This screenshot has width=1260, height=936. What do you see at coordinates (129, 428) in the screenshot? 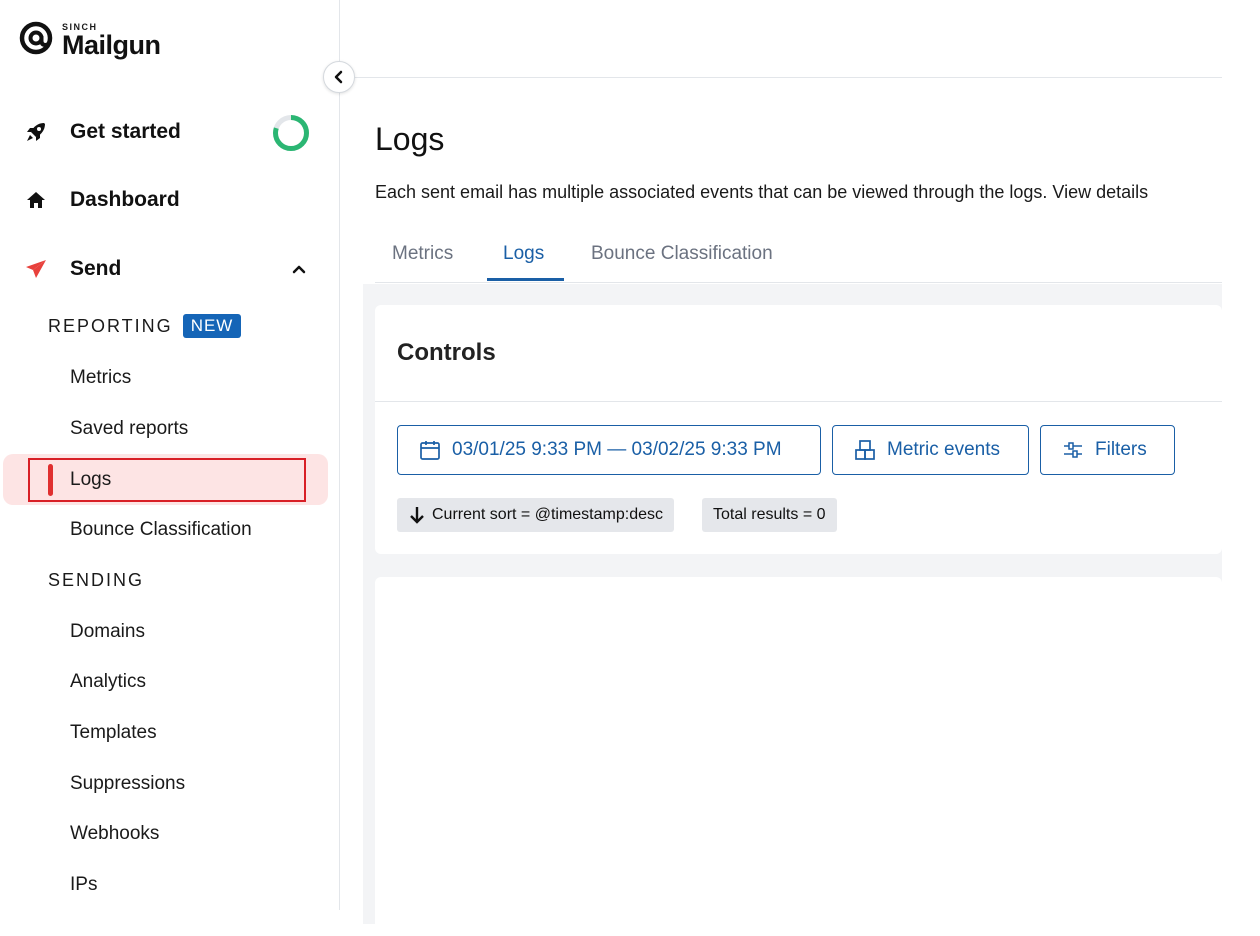
I see `sidebar-item-label: Saved reports` at bounding box center [129, 428].